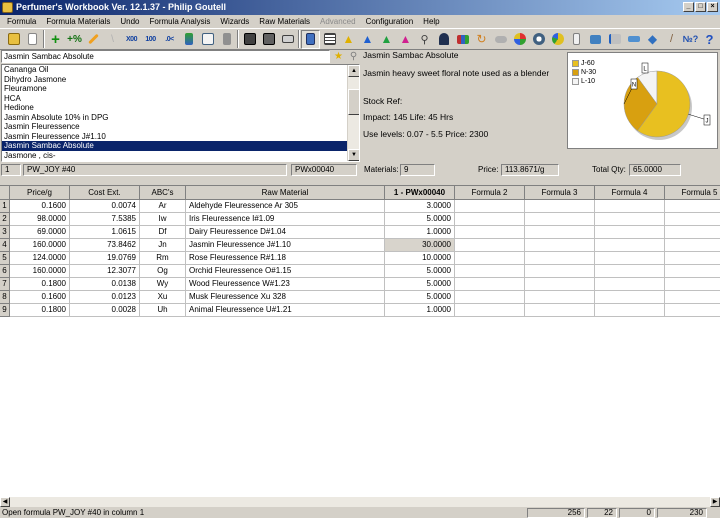 This screenshot has height=518, width=720. Describe the element at coordinates (163, 219) in the screenshot. I see `grid-cell: Iw` at that location.